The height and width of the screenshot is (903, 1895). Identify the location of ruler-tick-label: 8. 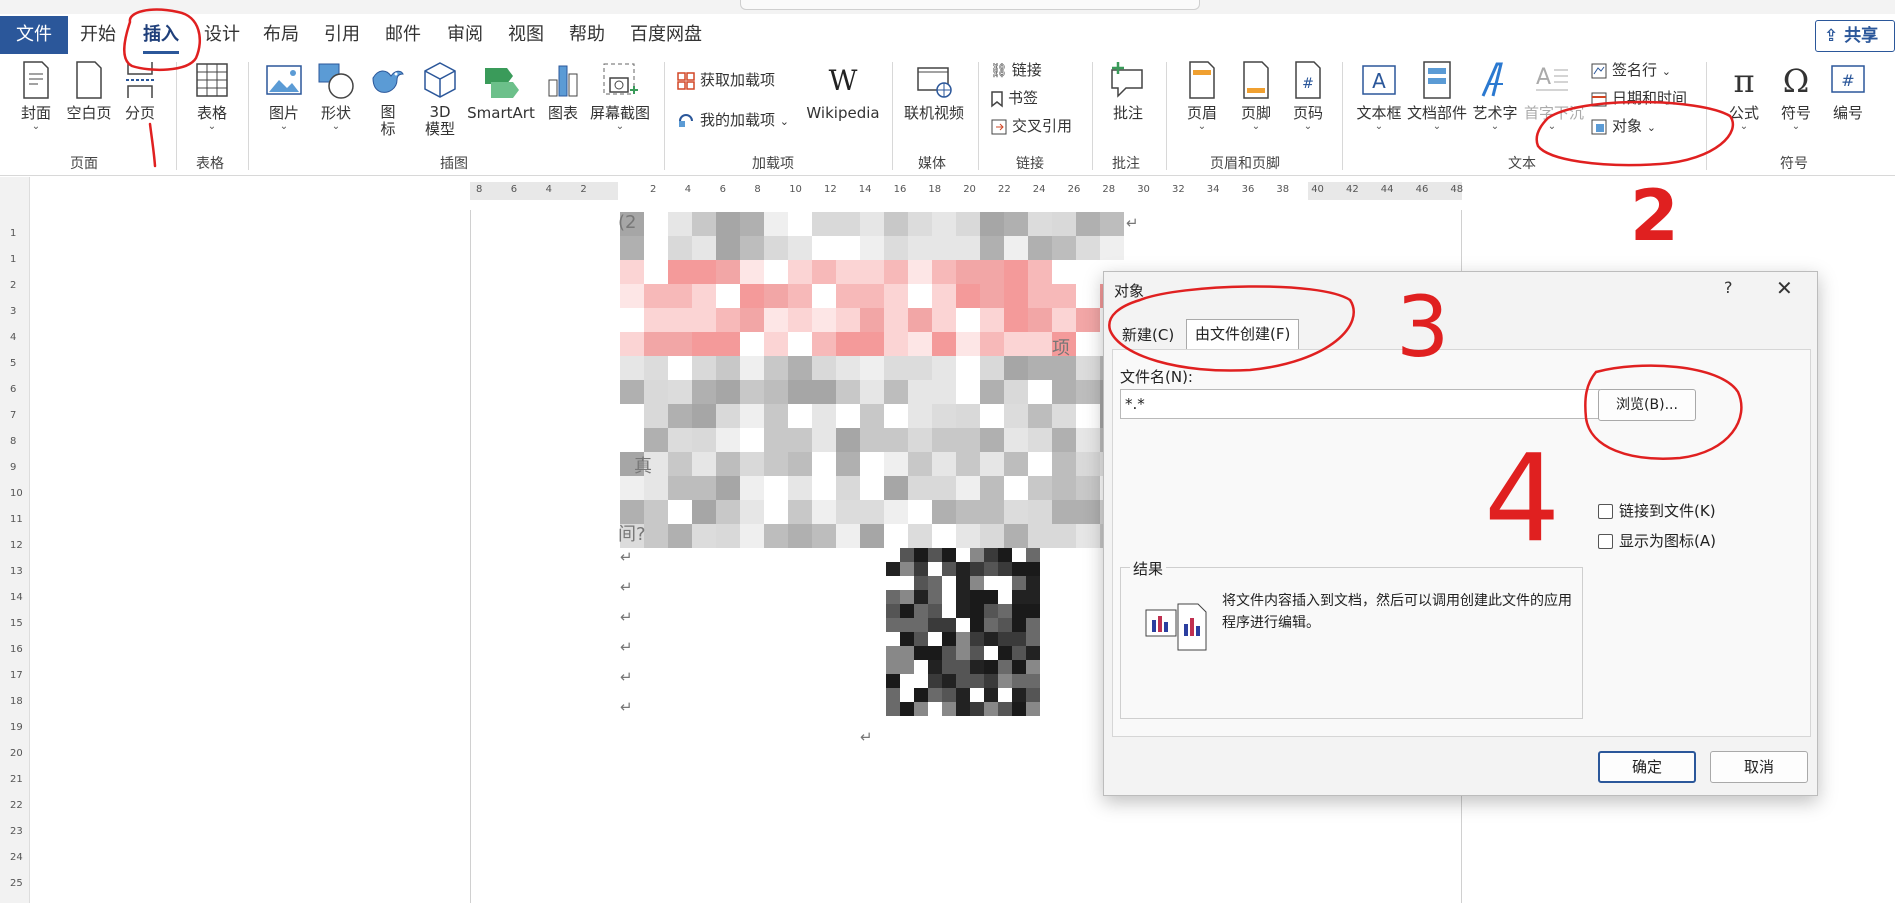
(757, 189).